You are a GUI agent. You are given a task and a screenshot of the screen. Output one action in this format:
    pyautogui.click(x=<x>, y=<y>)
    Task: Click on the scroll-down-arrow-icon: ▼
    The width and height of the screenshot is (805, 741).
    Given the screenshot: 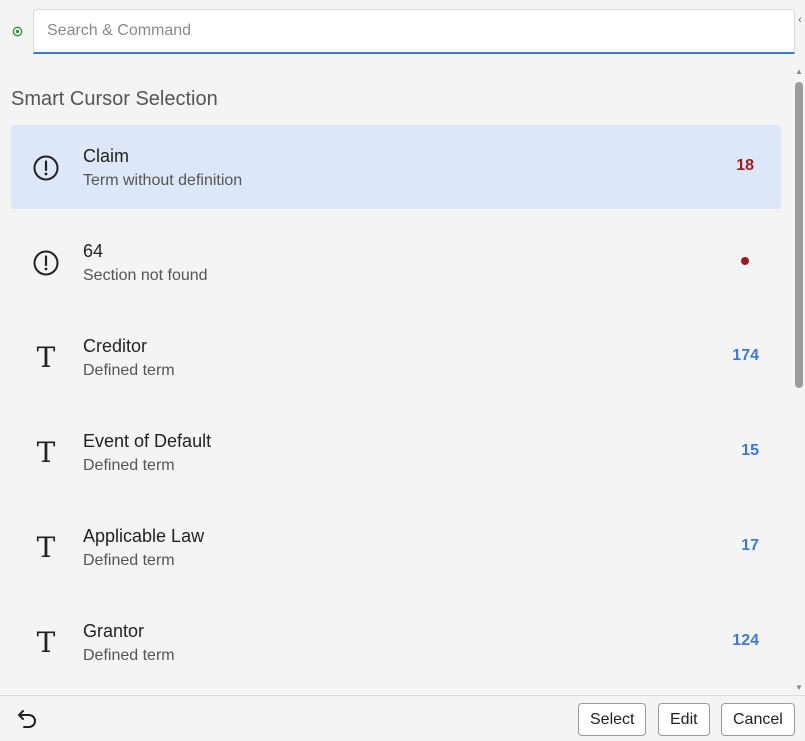 What is the action you would take?
    pyautogui.click(x=799, y=688)
    